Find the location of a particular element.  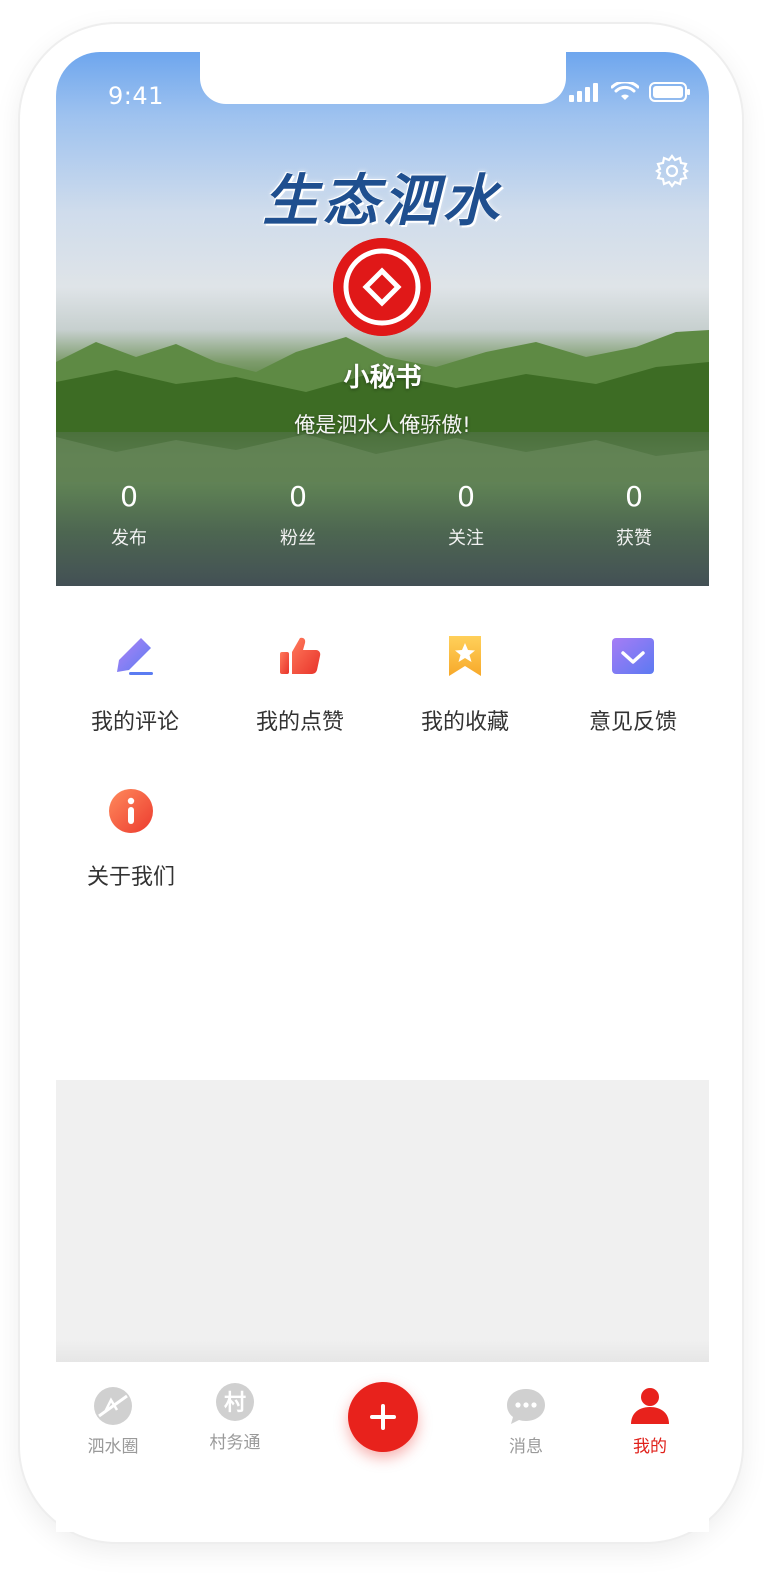

tab-label: 泗水圈 is located at coordinates (113, 1447).